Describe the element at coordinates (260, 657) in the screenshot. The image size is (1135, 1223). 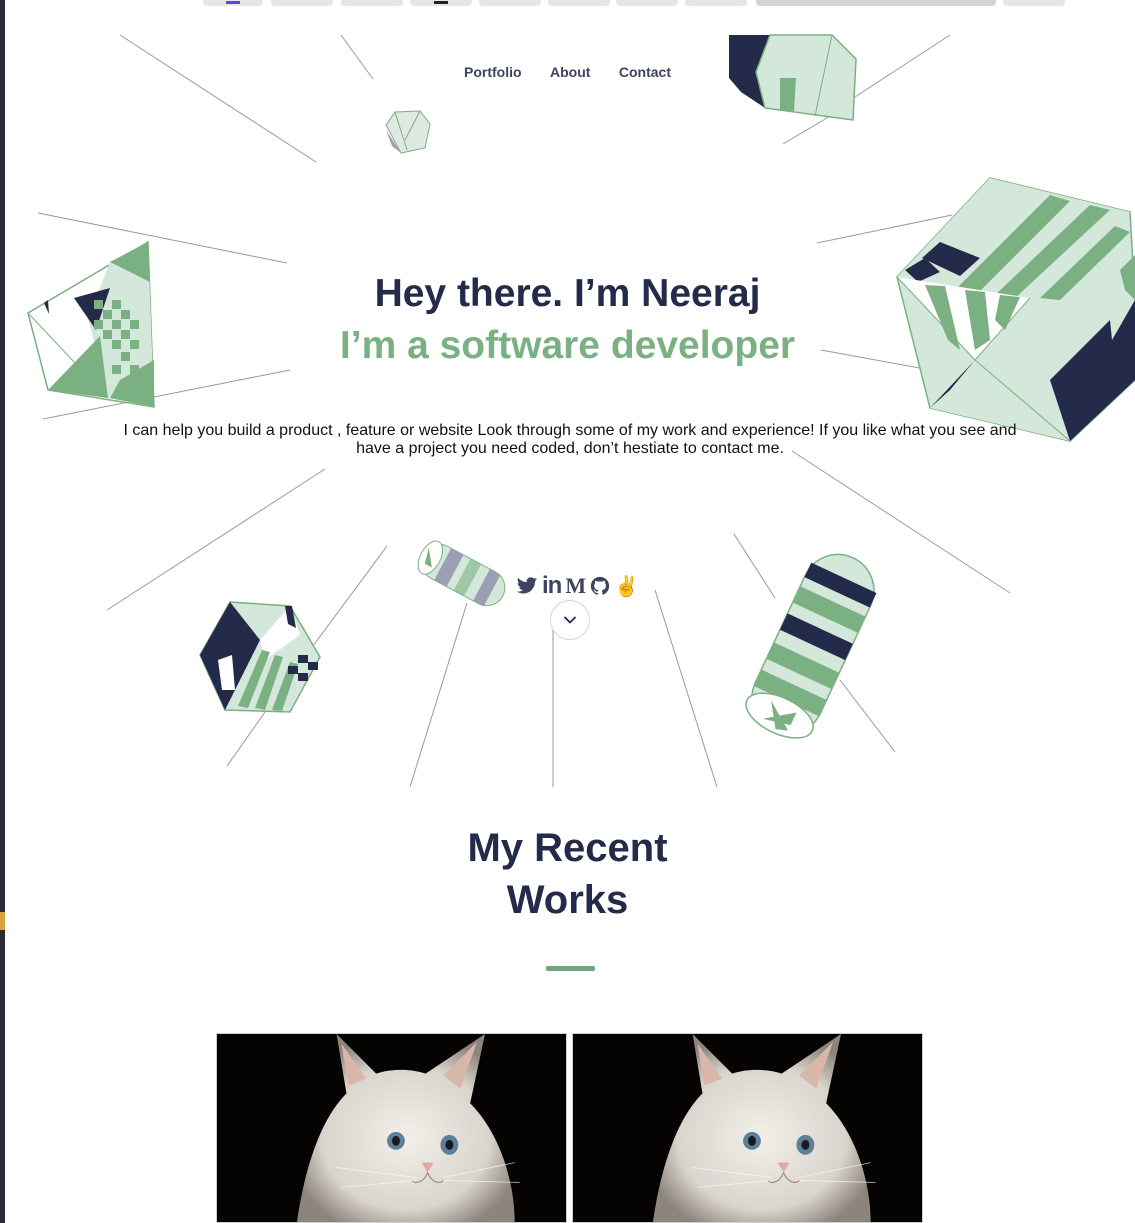
I see `bottom-left-cube-shape` at that location.